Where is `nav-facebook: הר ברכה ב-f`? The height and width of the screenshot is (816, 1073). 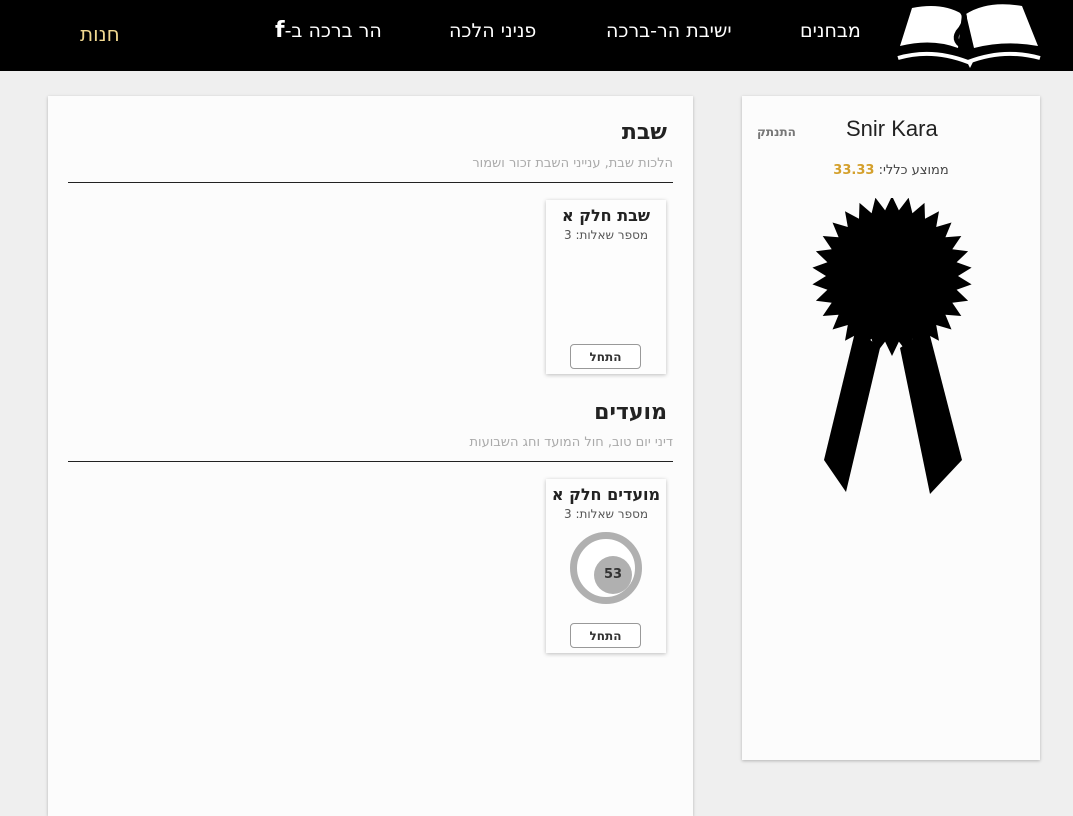 nav-facebook: הר ברכה ב-f is located at coordinates (328, 30).